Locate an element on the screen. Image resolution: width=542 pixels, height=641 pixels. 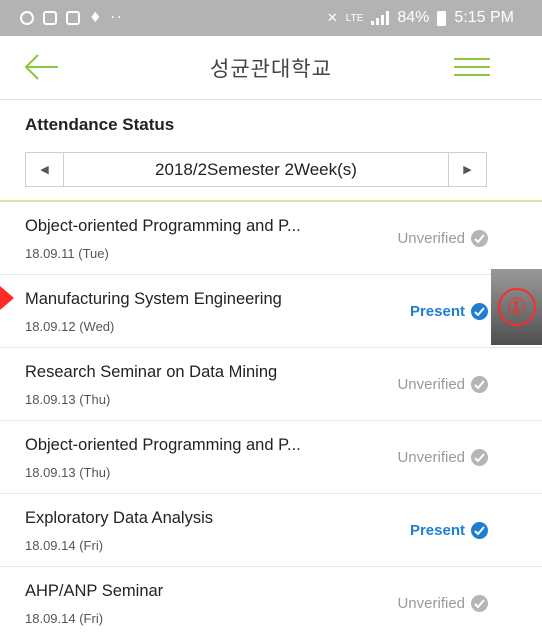
previous-week-button: ◀ is located at coordinates (45, 169).